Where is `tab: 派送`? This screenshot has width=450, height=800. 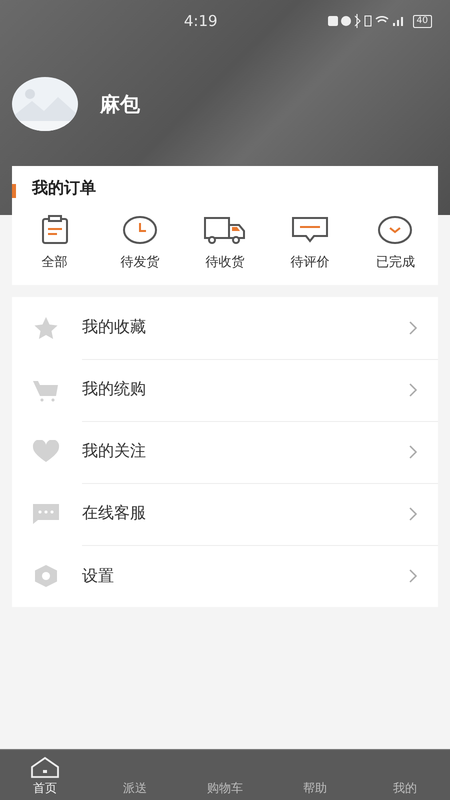
tab: 派送 is located at coordinates (135, 775).